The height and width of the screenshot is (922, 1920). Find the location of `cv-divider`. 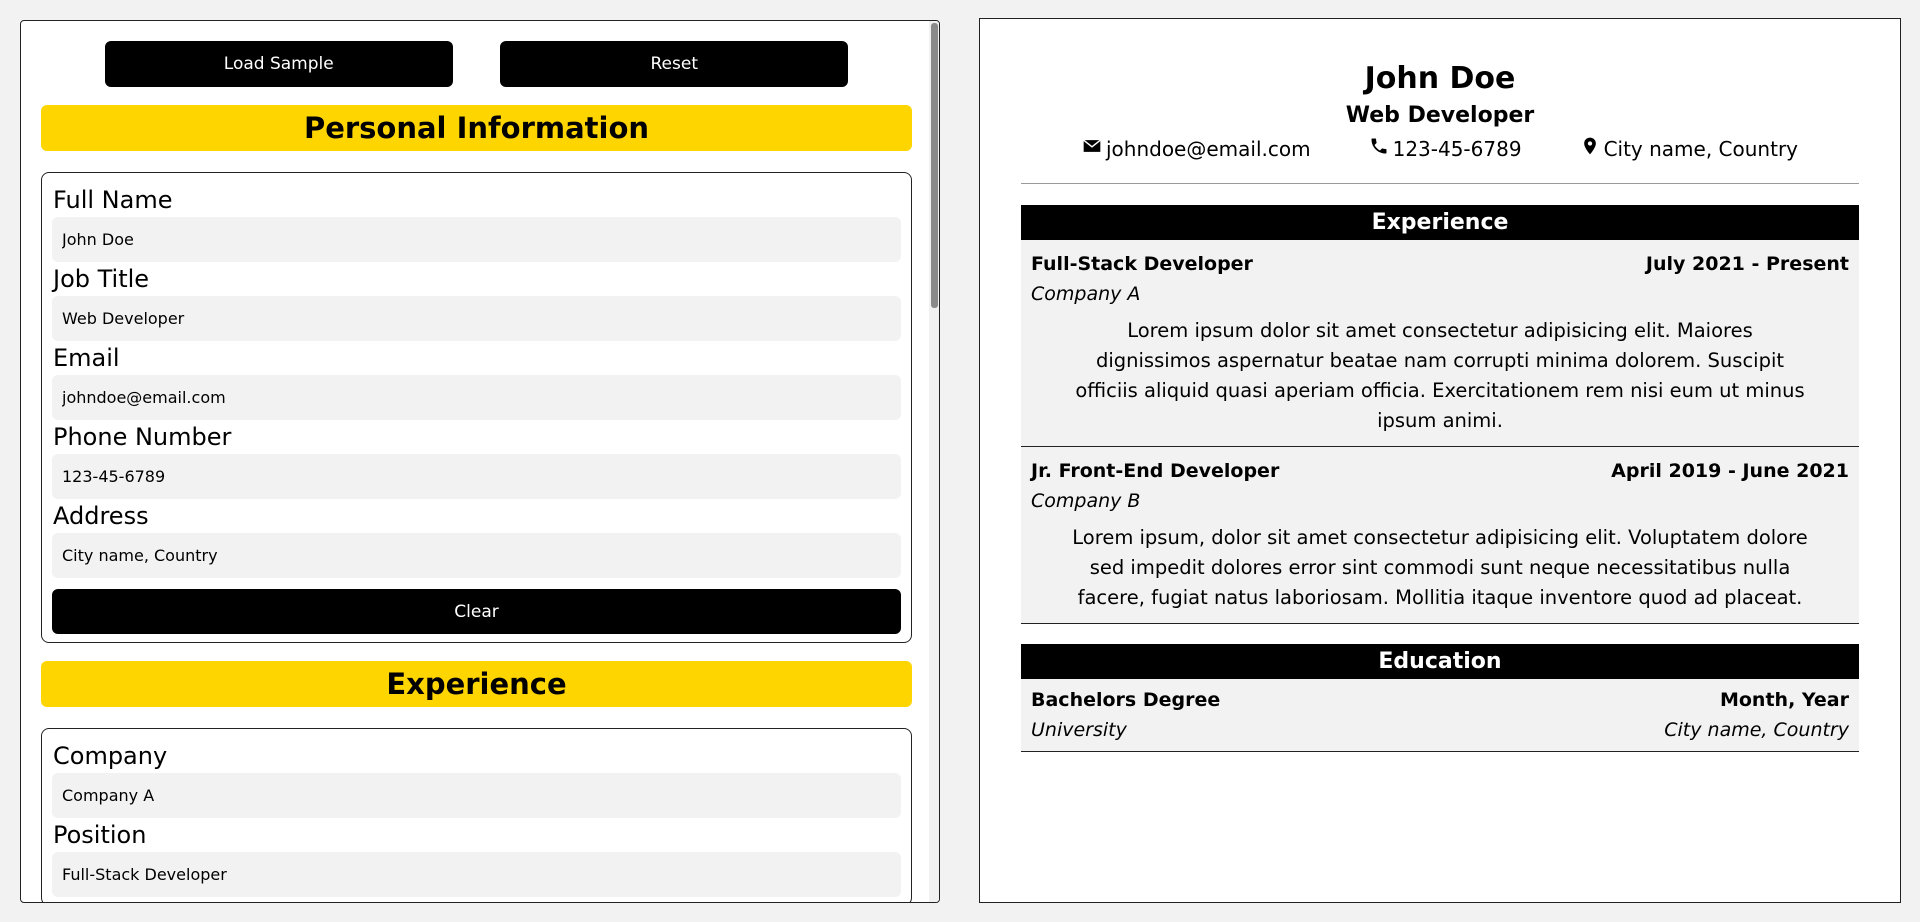

cv-divider is located at coordinates (1440, 183).